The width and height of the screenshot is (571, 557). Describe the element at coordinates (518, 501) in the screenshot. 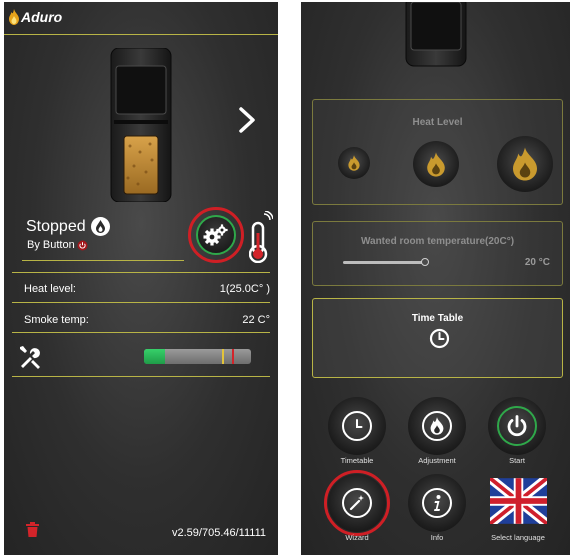

I see `uk-flag-icon` at that location.